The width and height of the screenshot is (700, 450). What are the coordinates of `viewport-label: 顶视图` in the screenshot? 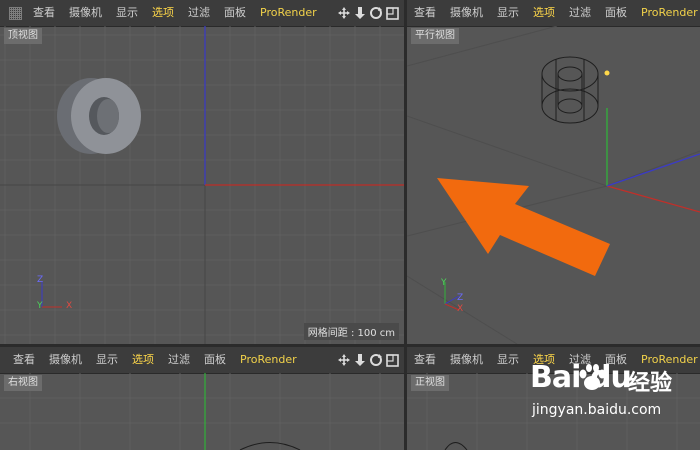 It's located at (23, 36).